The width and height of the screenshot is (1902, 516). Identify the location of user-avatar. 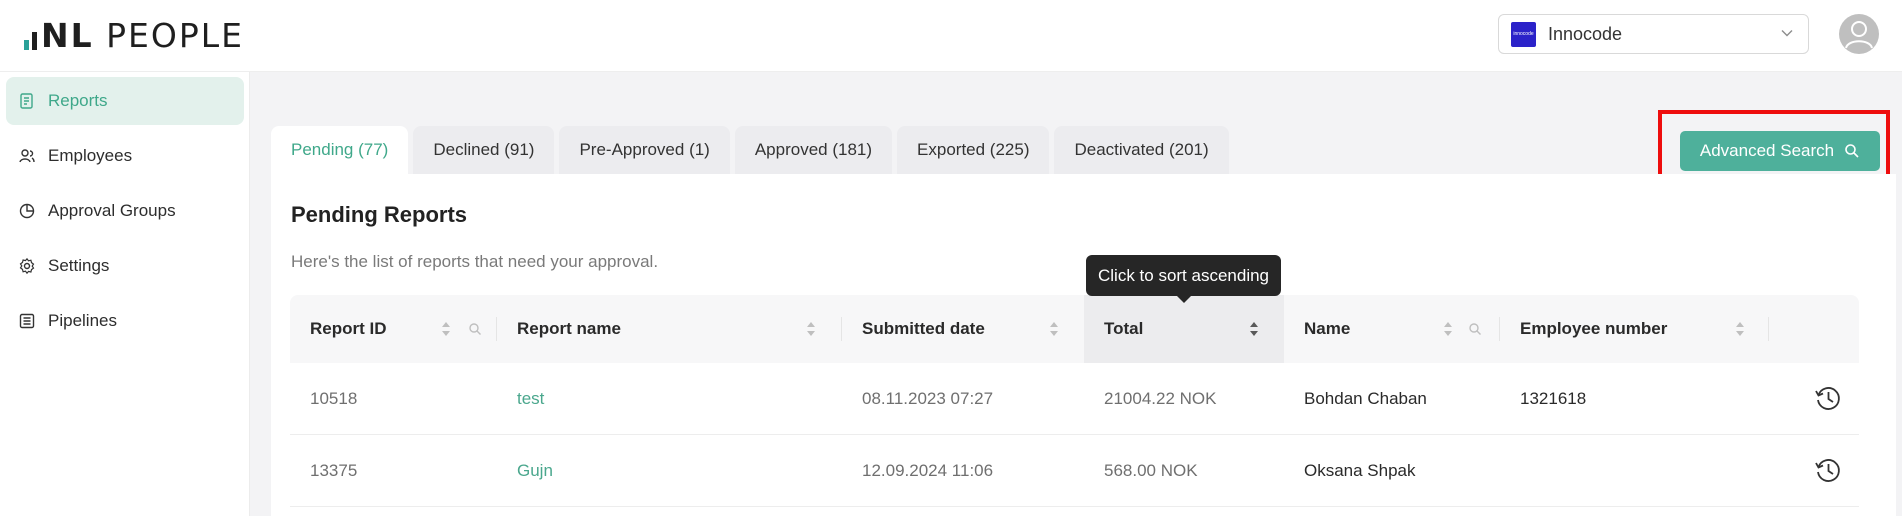
(1859, 34).